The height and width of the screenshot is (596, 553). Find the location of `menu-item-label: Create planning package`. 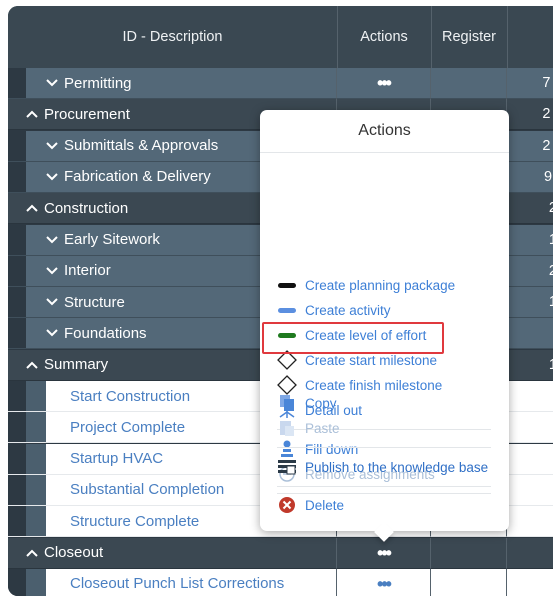

menu-item-label: Create planning package is located at coordinates (380, 285).